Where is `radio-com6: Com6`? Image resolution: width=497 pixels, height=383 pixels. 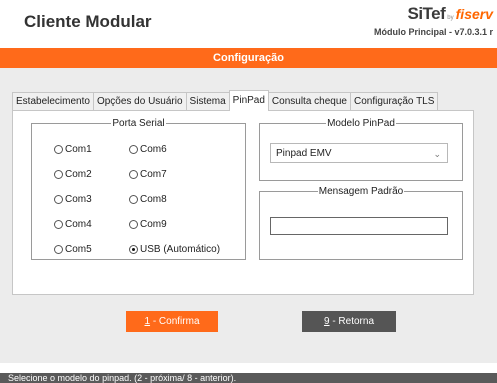
radio-com6: Com6 is located at coordinates (148, 149).